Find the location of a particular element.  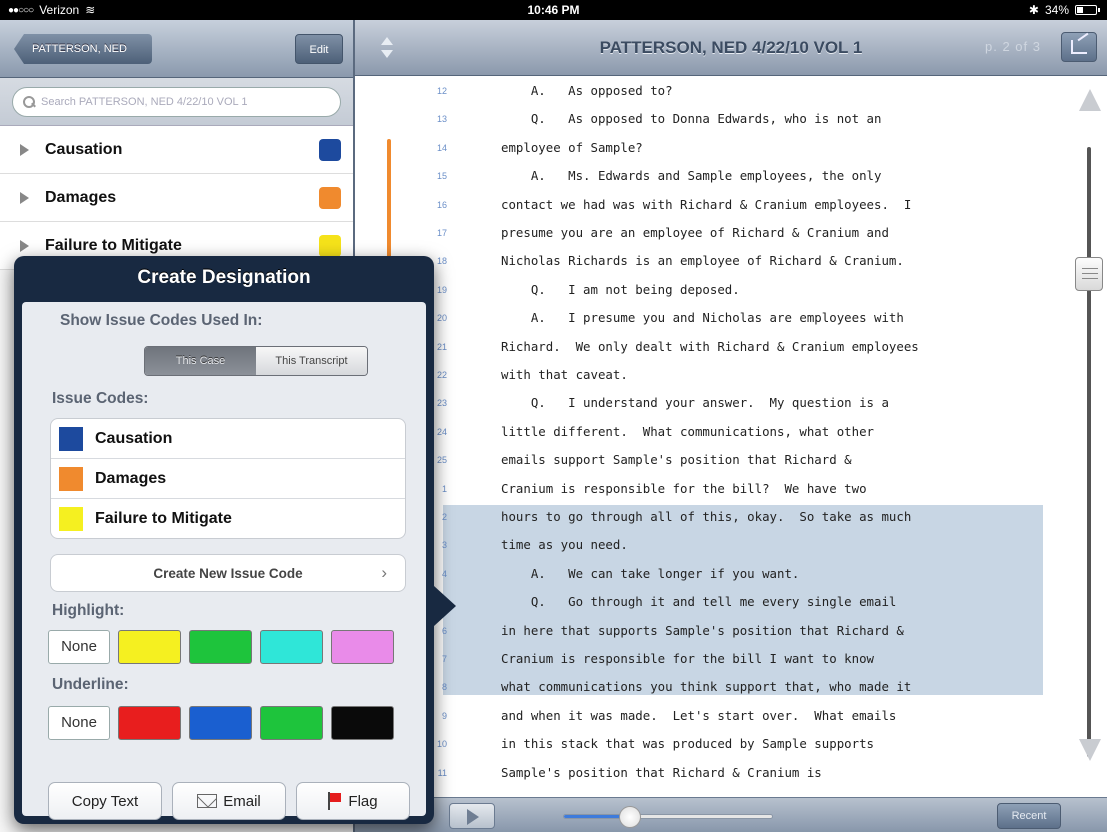

segment-this-case: This Case is located at coordinates (200, 361).